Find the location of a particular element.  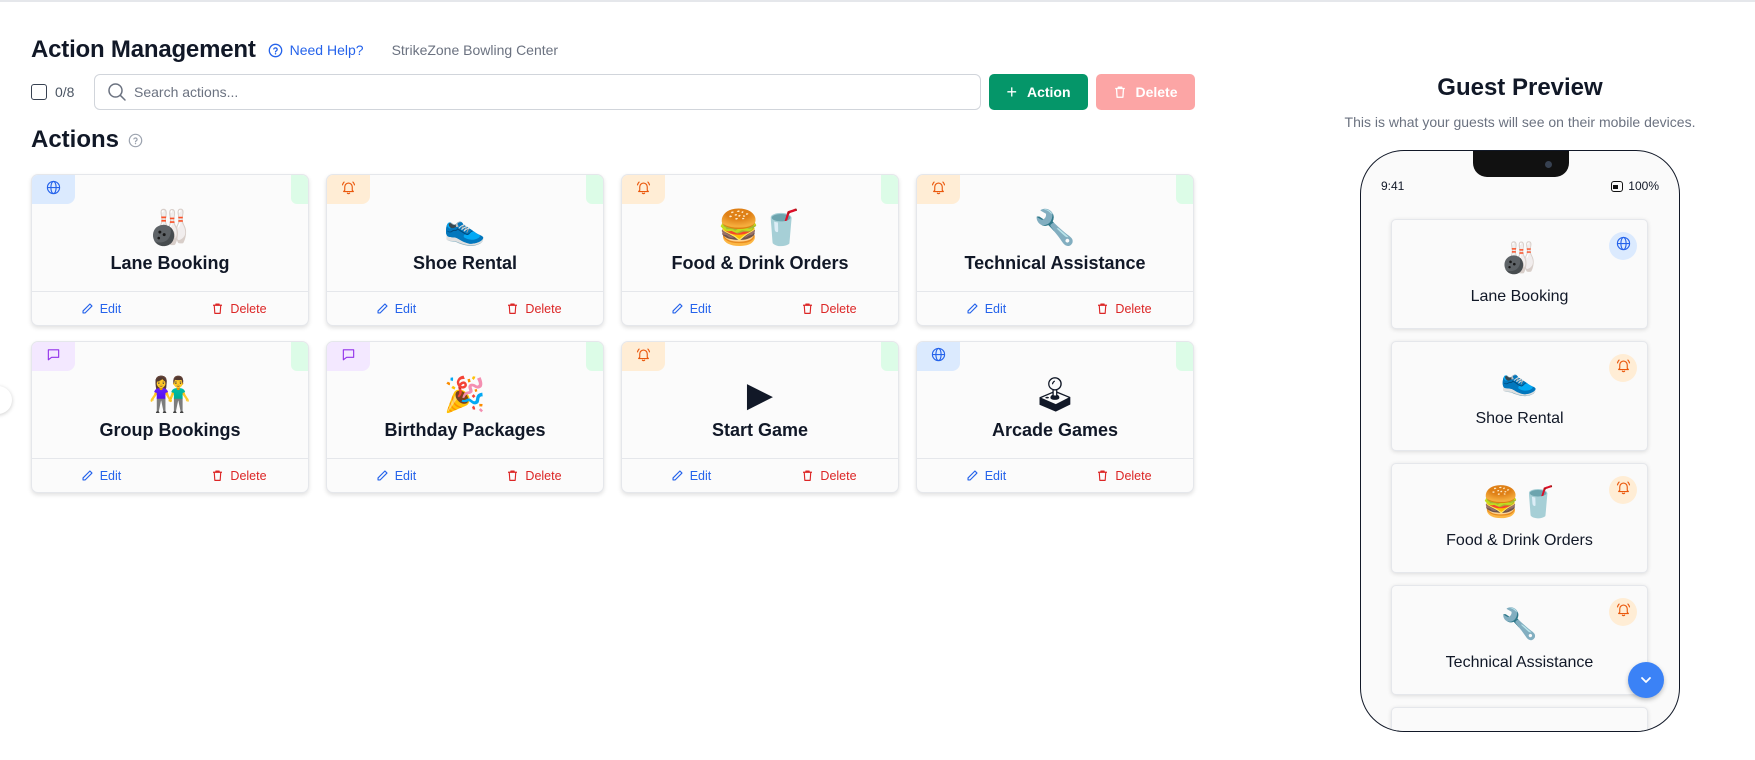

chat-icon is located at coordinates (348, 357).